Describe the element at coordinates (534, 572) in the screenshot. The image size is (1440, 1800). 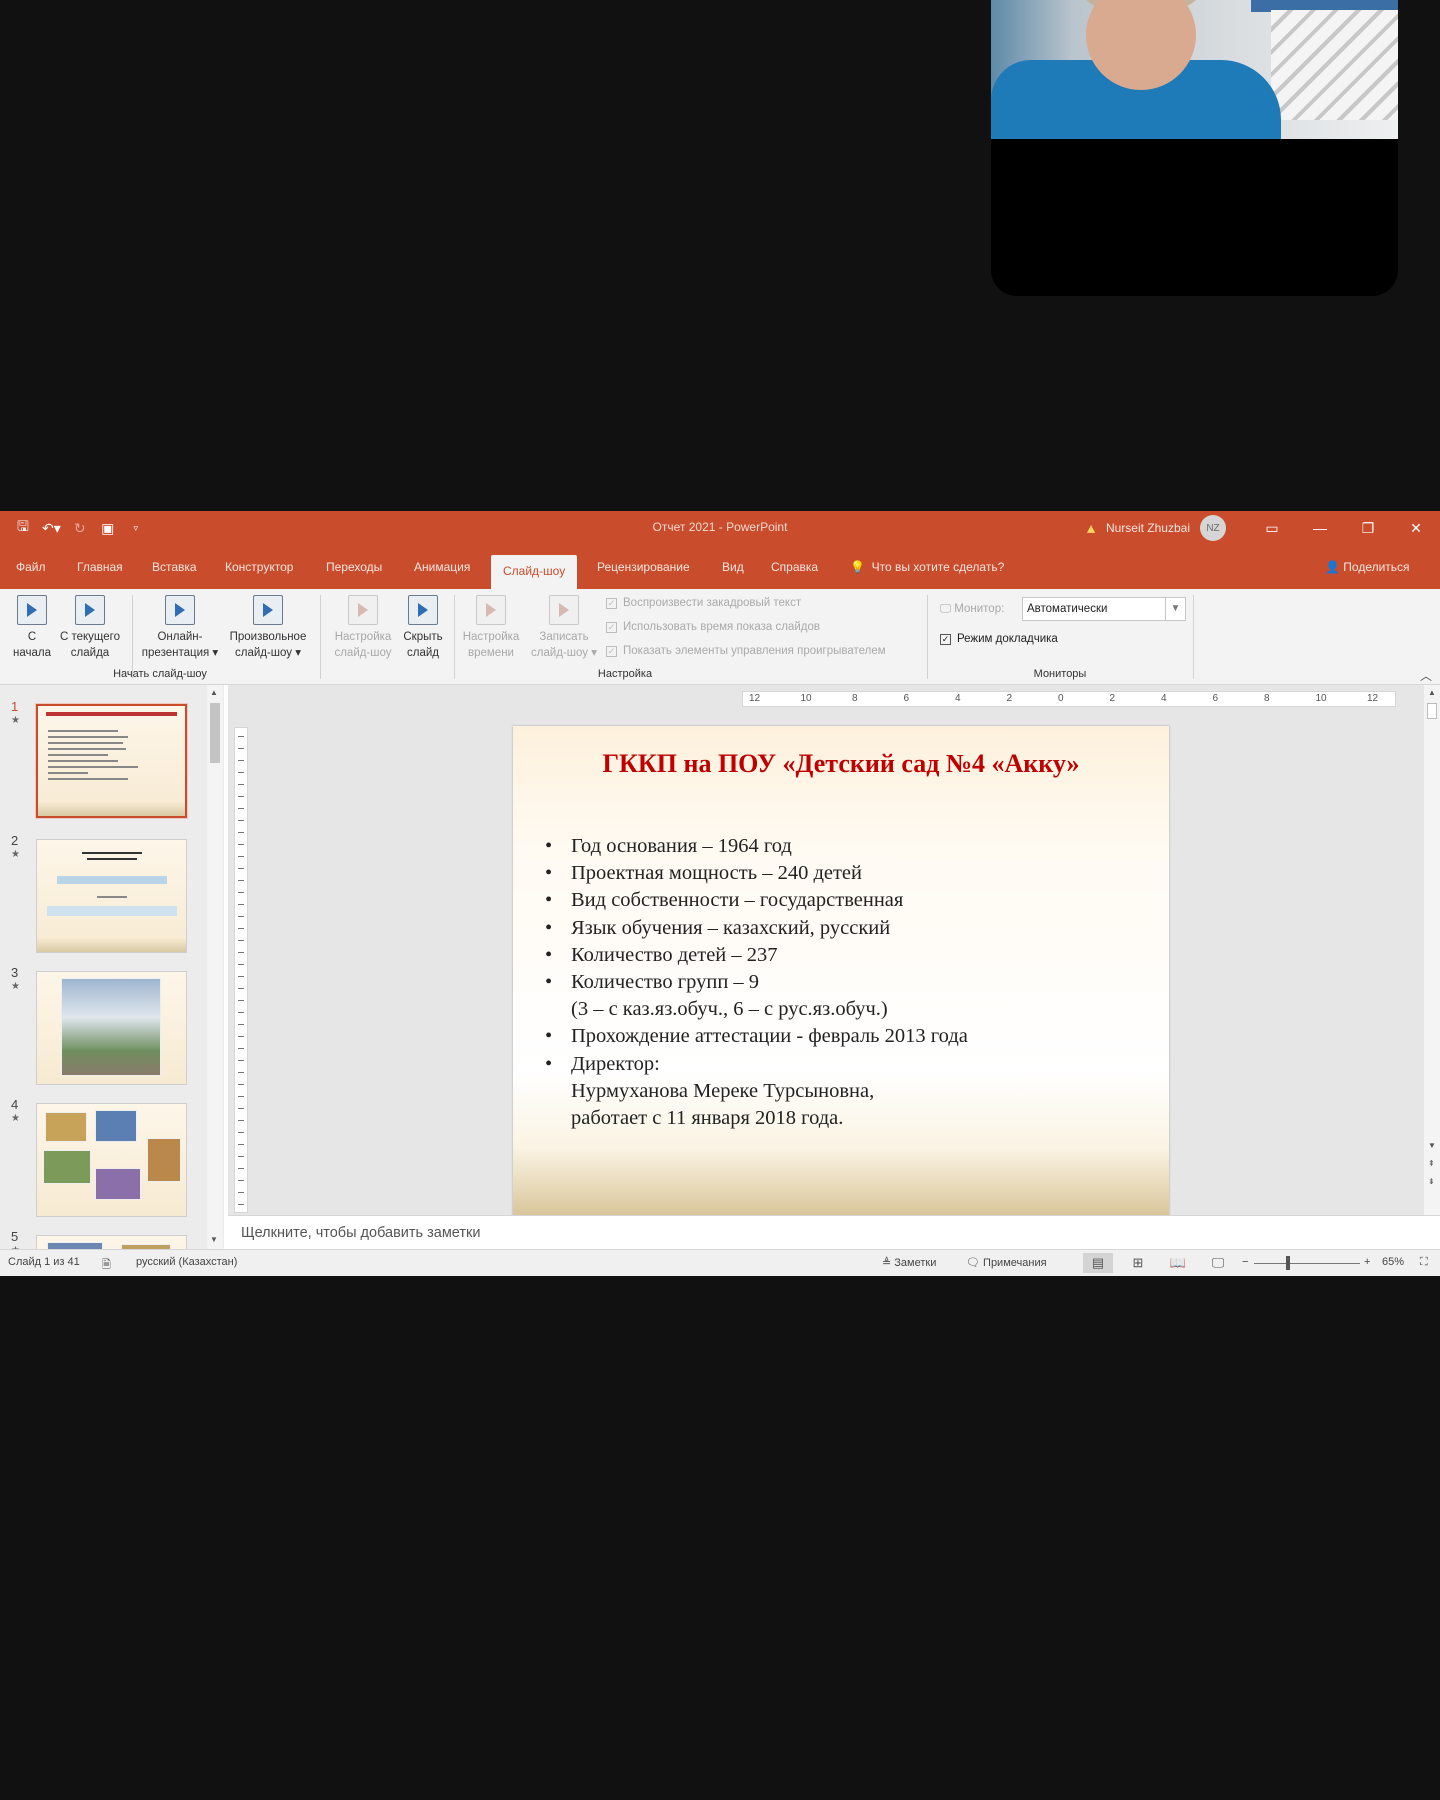
I see `tab-slideshow: Слайд-шоу` at that location.